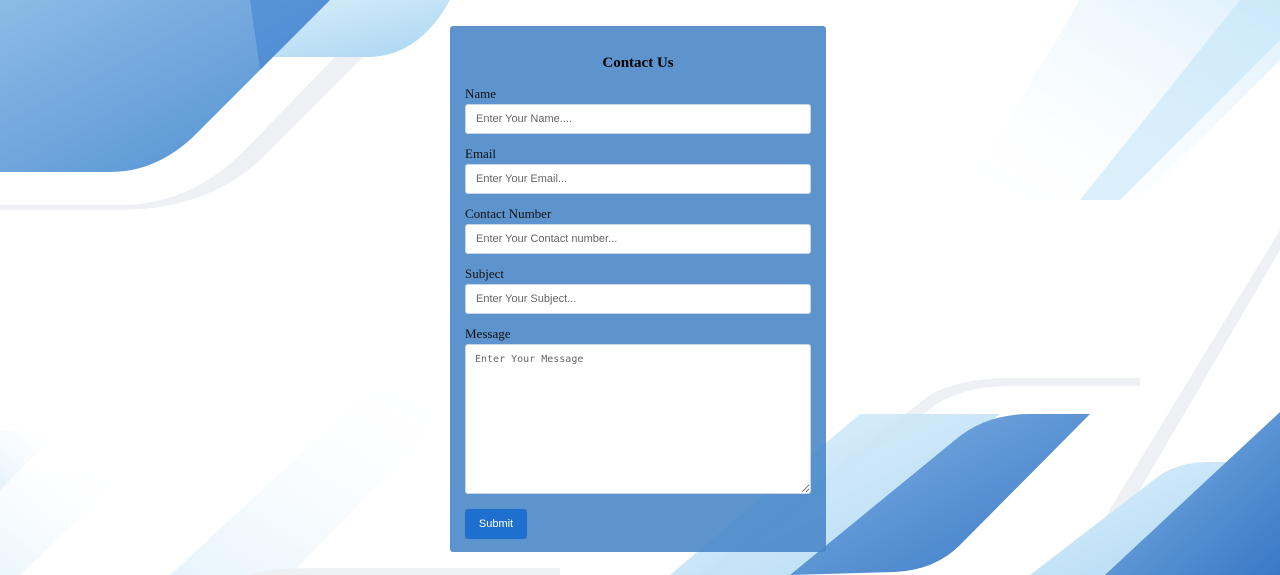  I want to click on name-field-group: Name, so click(638, 110).